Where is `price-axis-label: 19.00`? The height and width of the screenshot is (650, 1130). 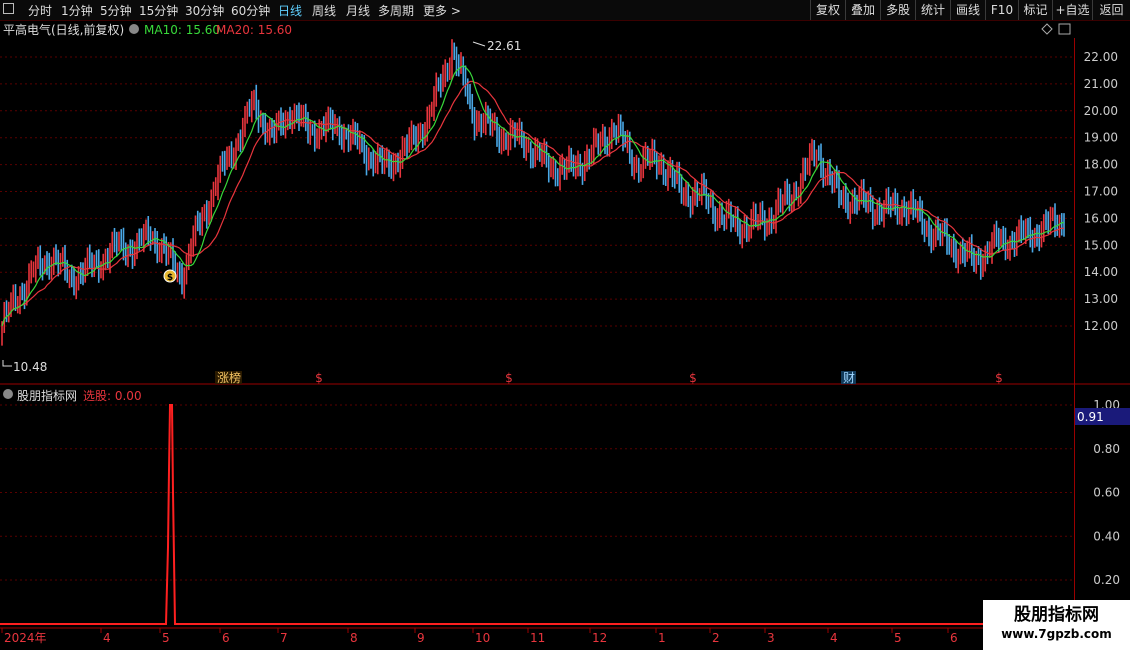 price-axis-label: 19.00 is located at coordinates (1101, 138).